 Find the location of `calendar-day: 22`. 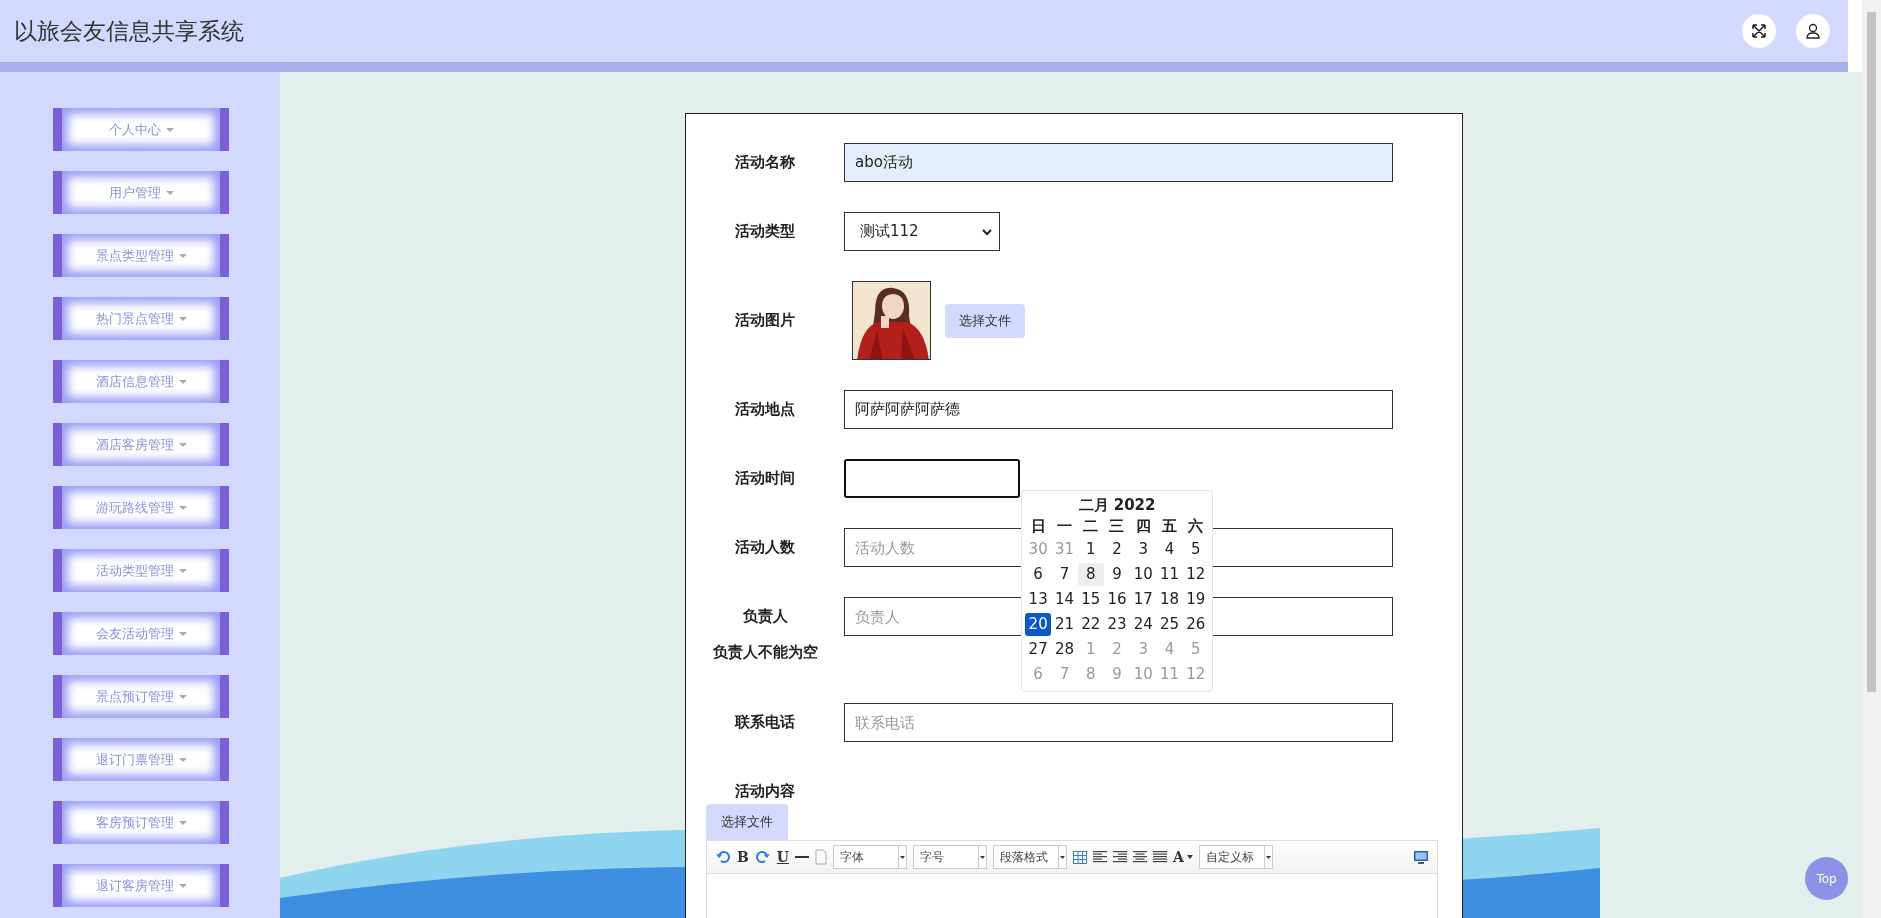

calendar-day: 22 is located at coordinates (1090, 624).